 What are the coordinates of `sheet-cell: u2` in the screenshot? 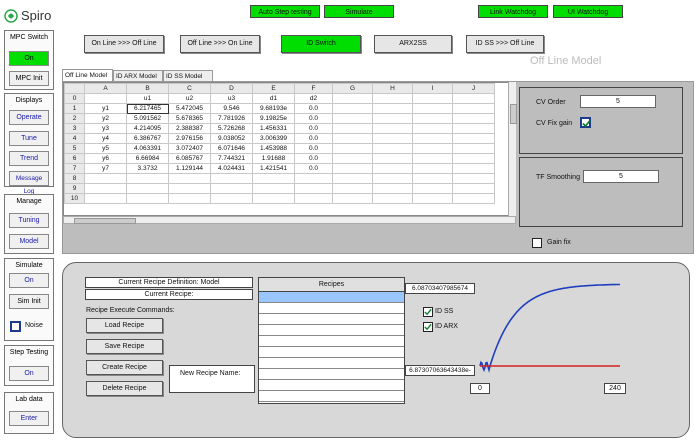 It's located at (189, 98).